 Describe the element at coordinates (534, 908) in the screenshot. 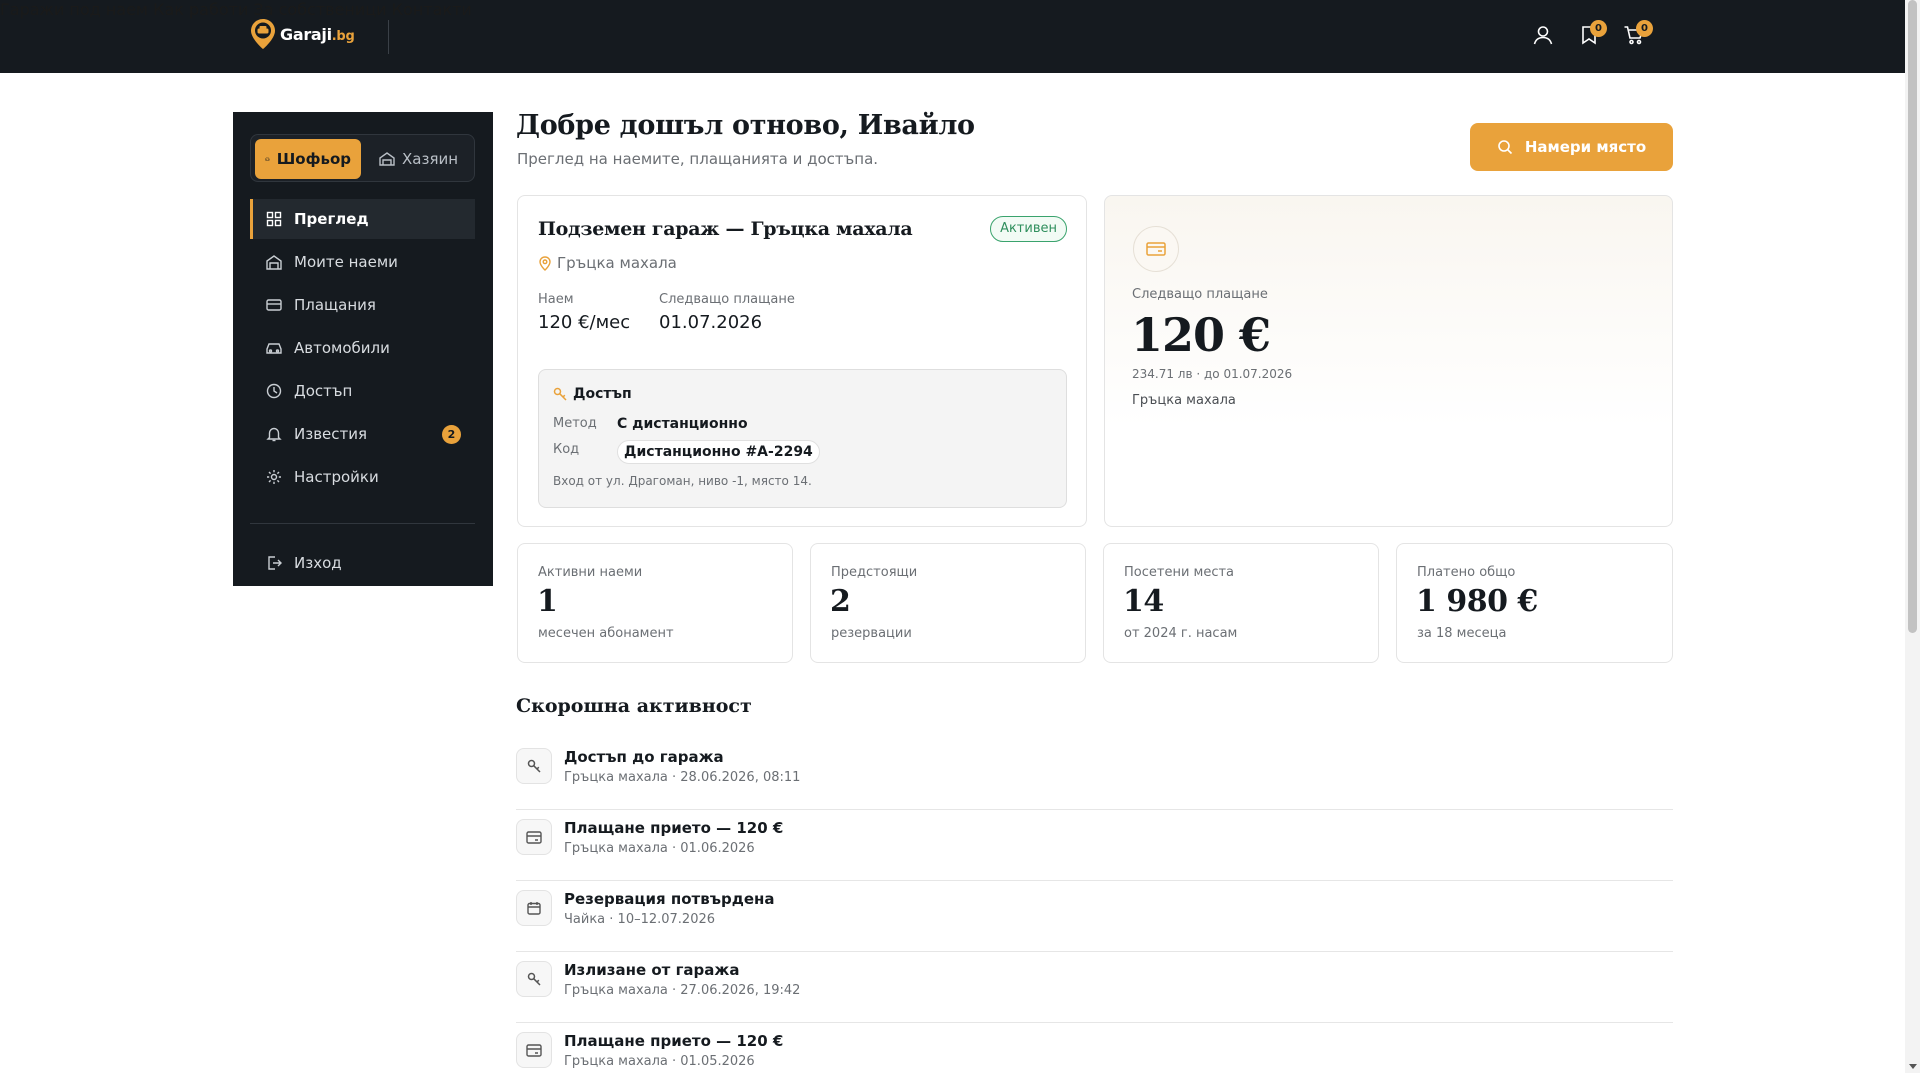

I see `calendar-icon` at that location.